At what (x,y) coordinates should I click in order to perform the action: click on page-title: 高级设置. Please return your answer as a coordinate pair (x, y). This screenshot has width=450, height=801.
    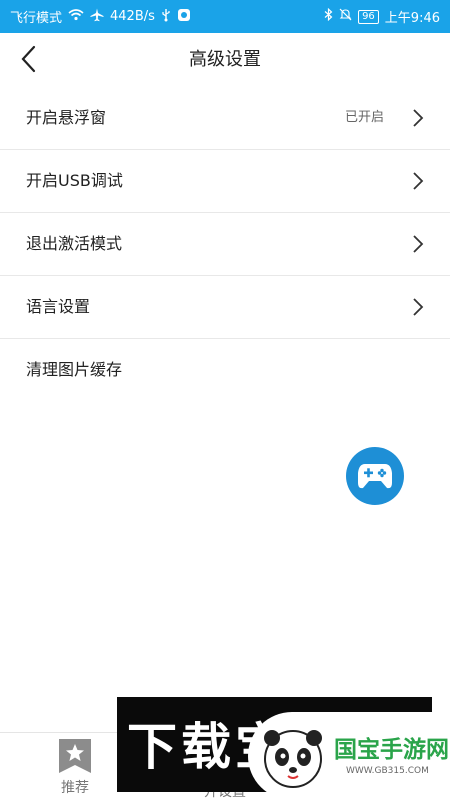
    Looking at the image, I should click on (225, 59).